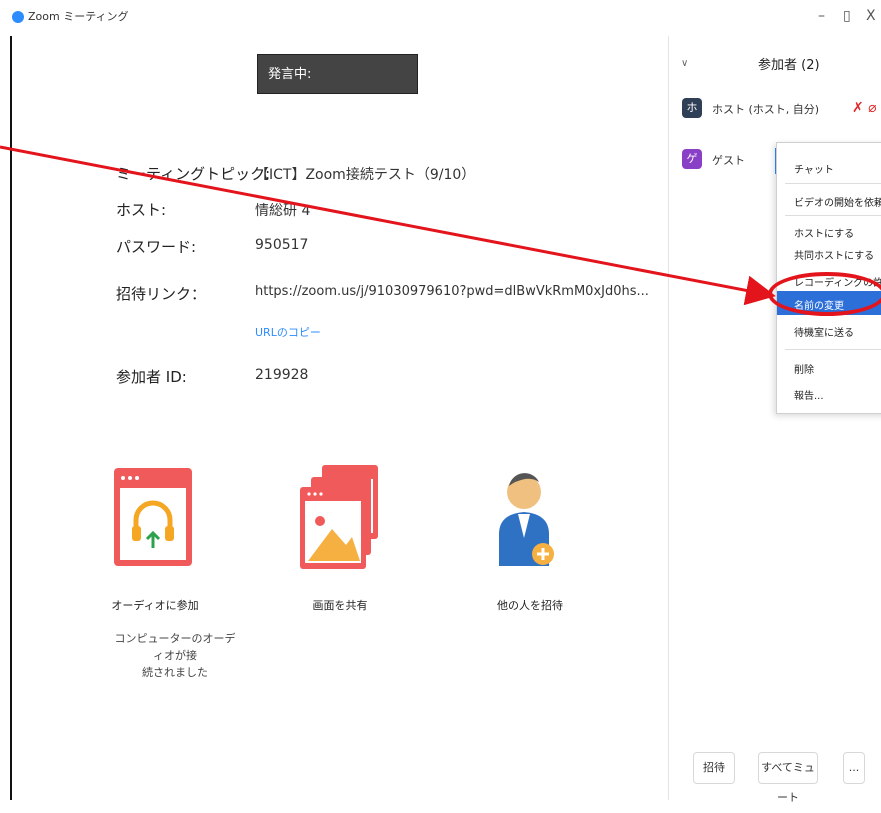 The width and height of the screenshot is (881, 813). Describe the element at coordinates (692, 159) in the screenshot. I see `guest-avatar: ゲ` at that location.